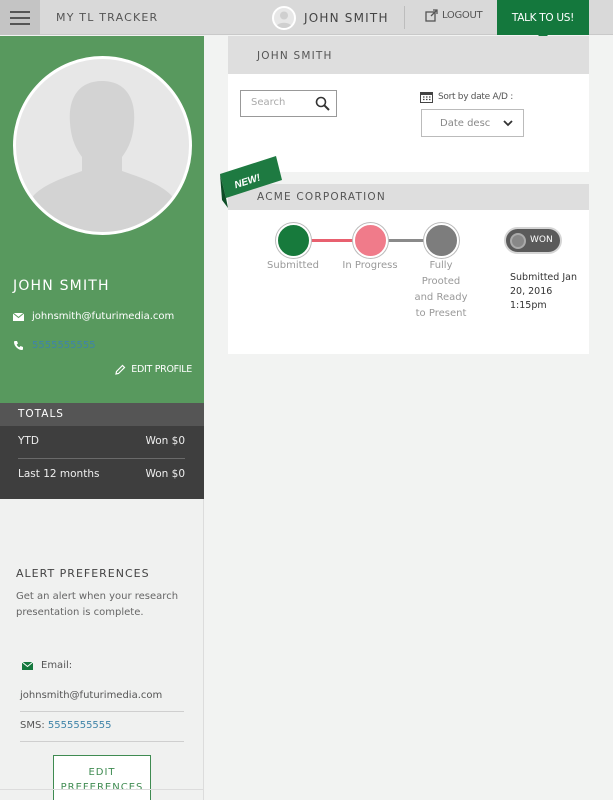 Image resolution: width=613 pixels, height=800 pixels. What do you see at coordinates (346, 17) in the screenshot?
I see `top-user-name: JOHN SMITH` at bounding box center [346, 17].